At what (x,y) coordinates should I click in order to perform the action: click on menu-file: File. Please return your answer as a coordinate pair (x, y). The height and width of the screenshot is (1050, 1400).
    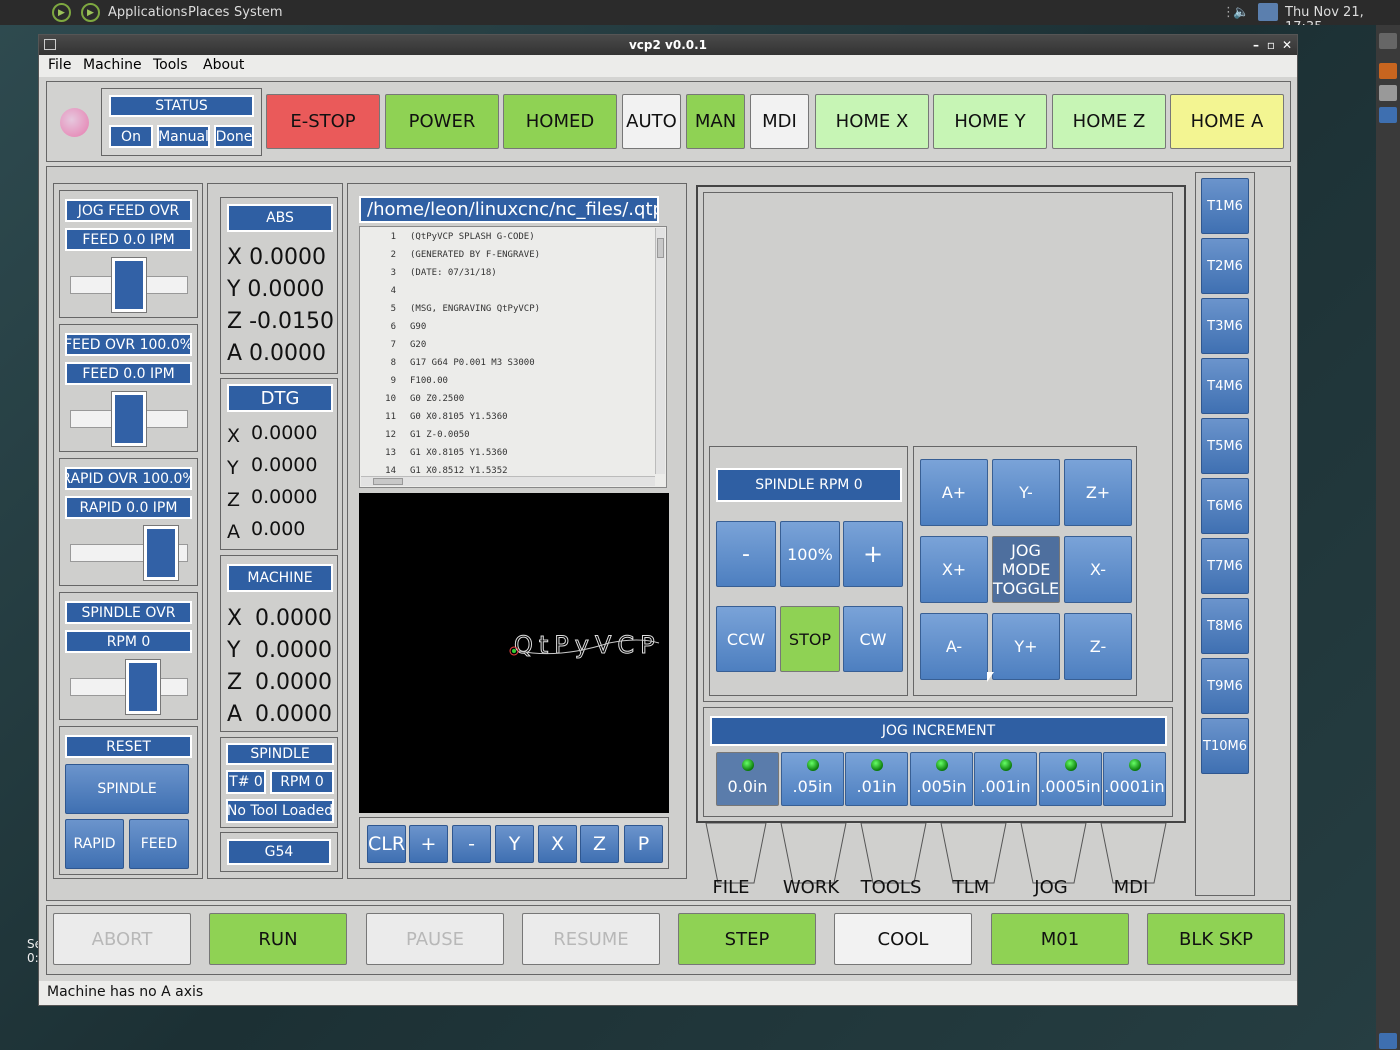
    Looking at the image, I should click on (59, 65).